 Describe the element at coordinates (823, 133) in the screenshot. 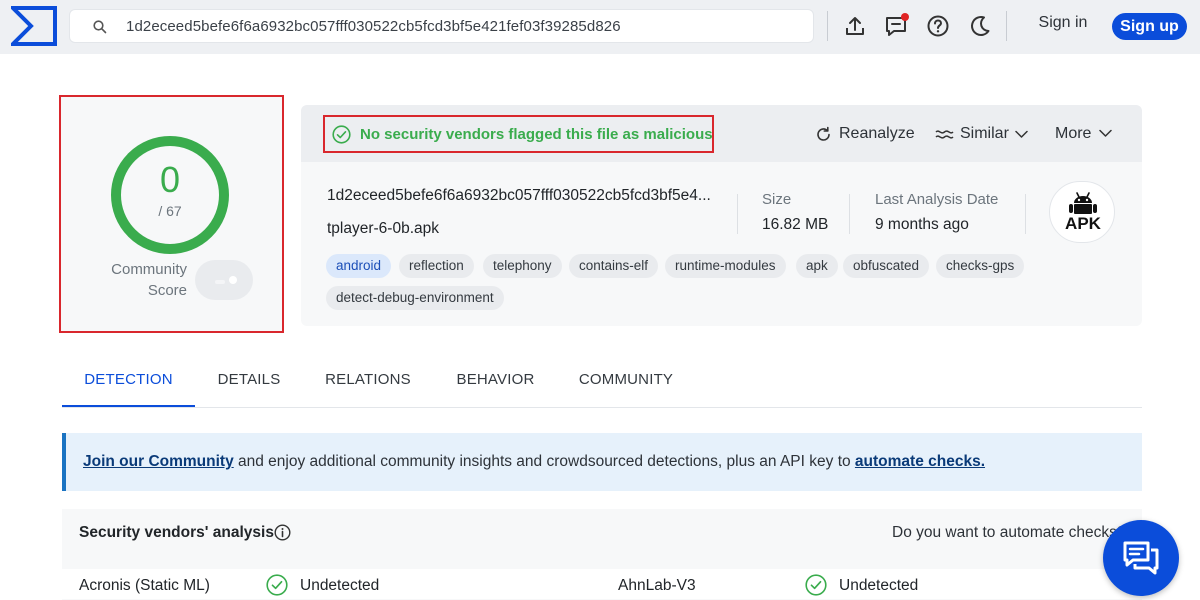

I see `refresh-icon` at that location.